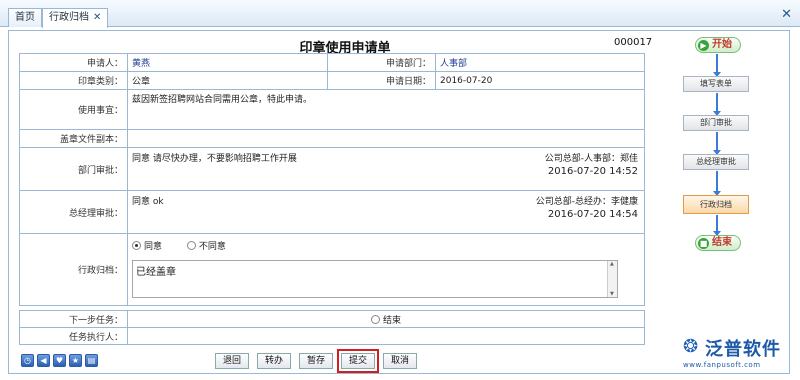  Describe the element at coordinates (73, 138) in the screenshot. I see `copy-label: 盖章文件副本：` at that location.